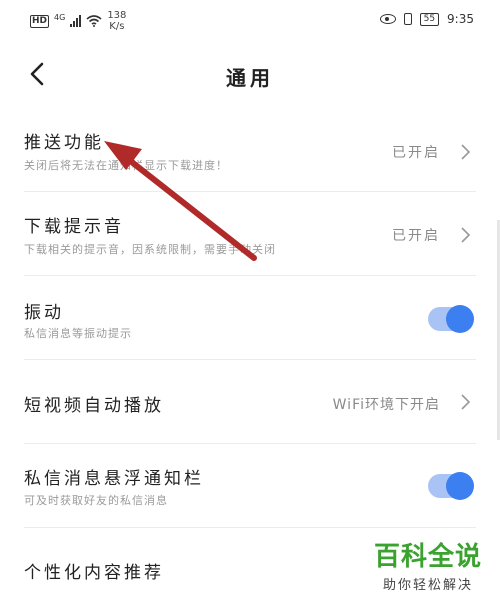  What do you see at coordinates (460, 19) in the screenshot?
I see `clock: 9:35` at bounding box center [460, 19].